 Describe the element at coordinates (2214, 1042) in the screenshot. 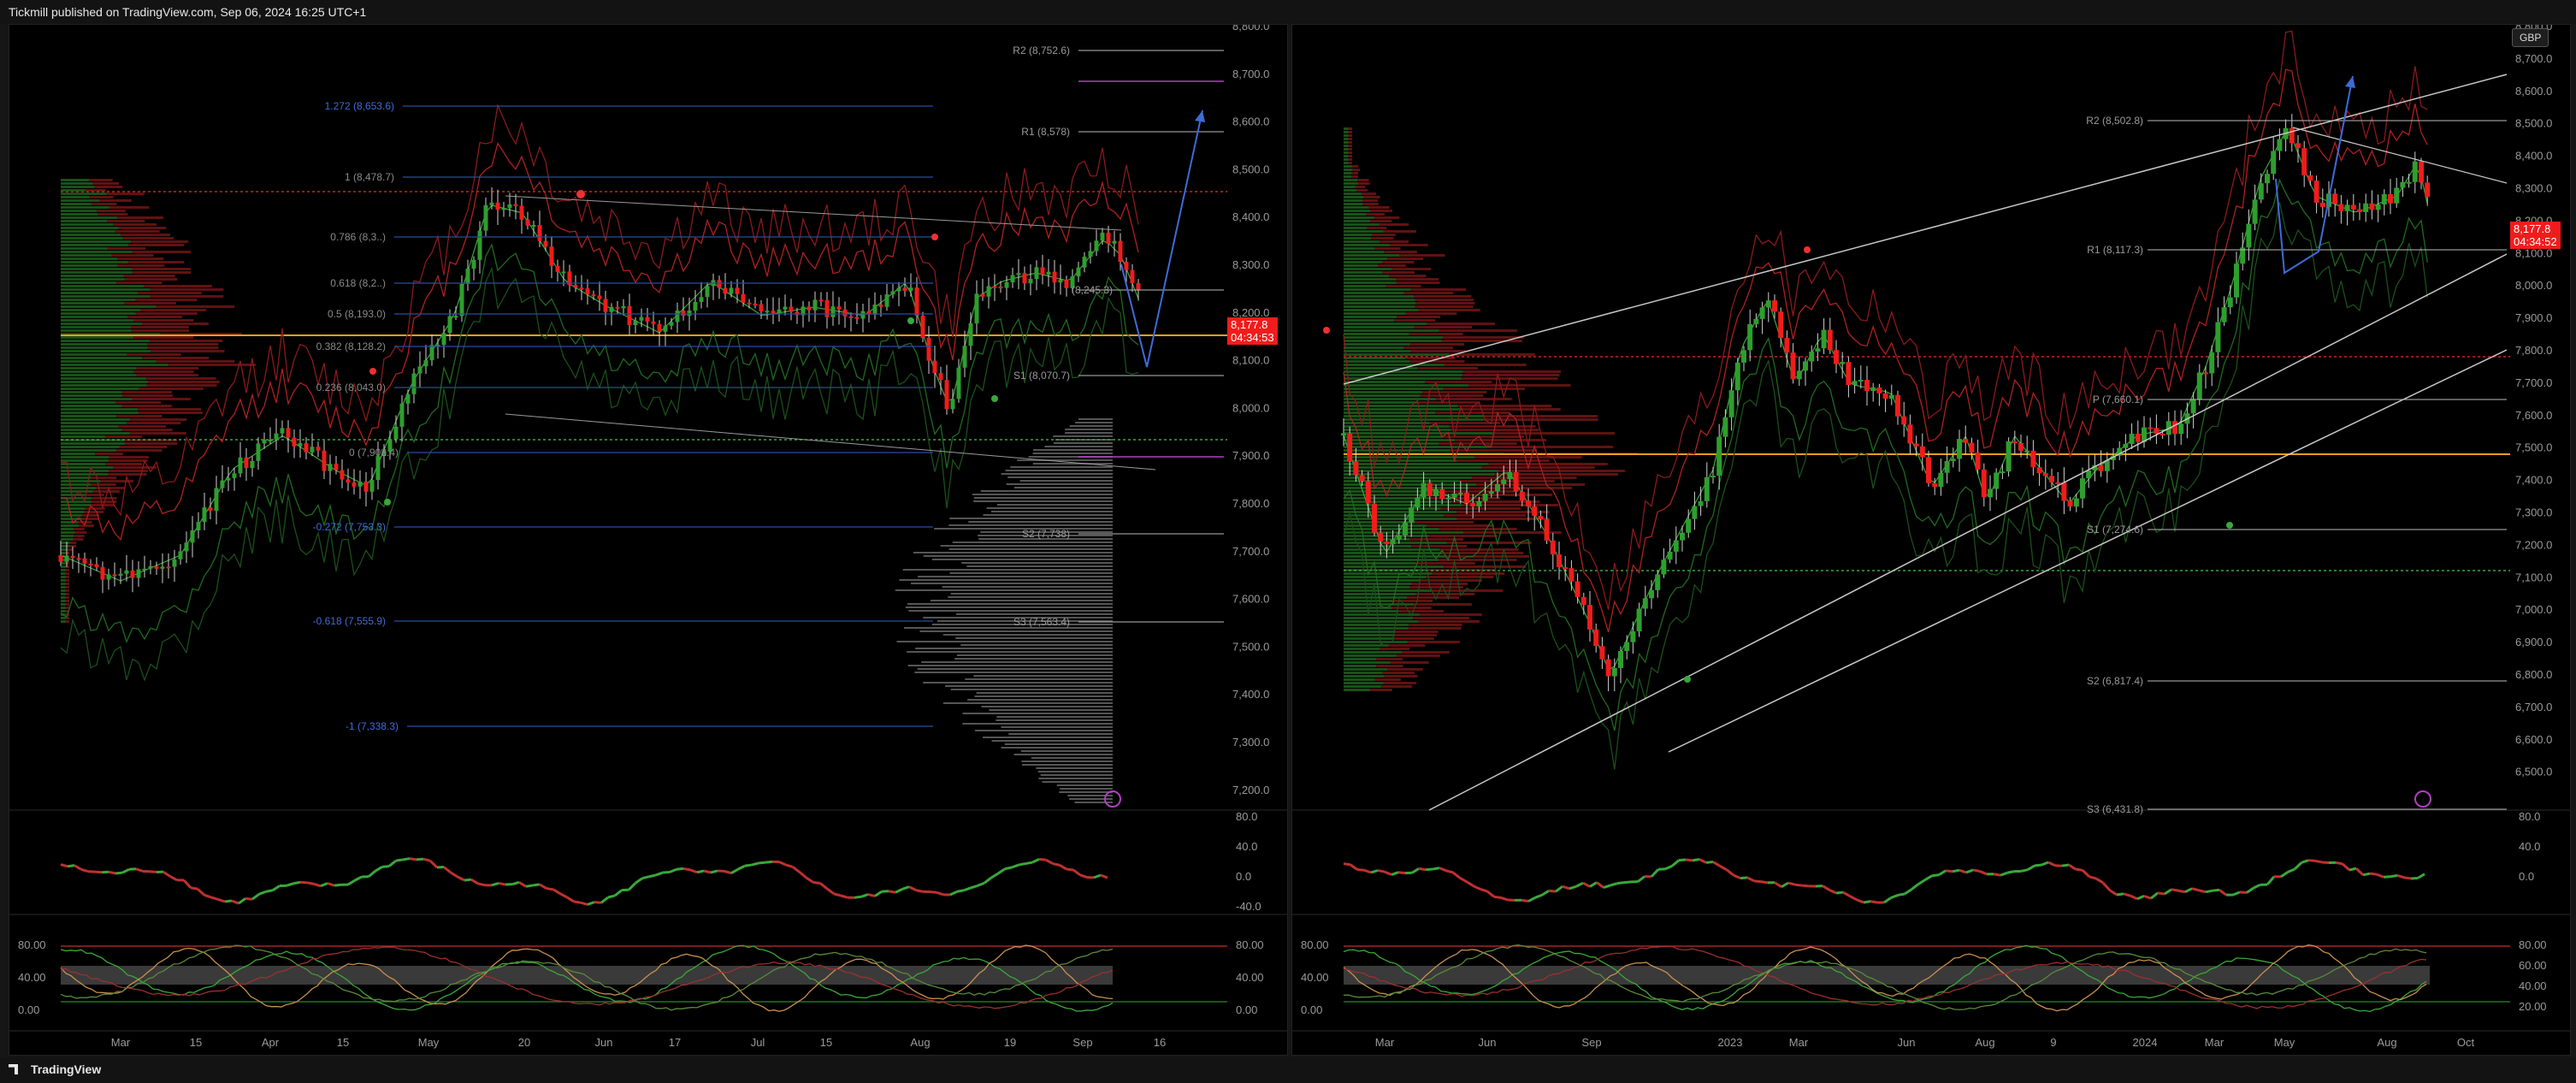

I see `time-axis-label: Mar` at that location.